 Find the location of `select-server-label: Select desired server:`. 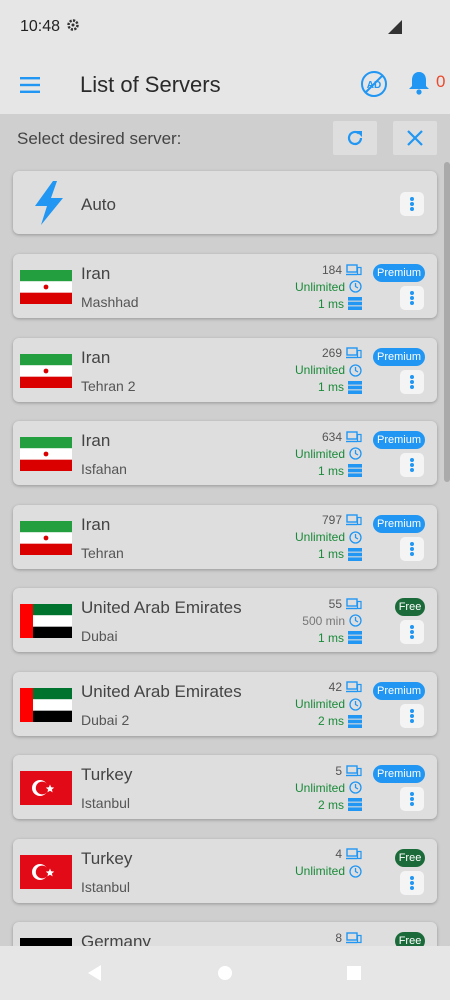

select-server-label: Select desired server: is located at coordinates (99, 138).